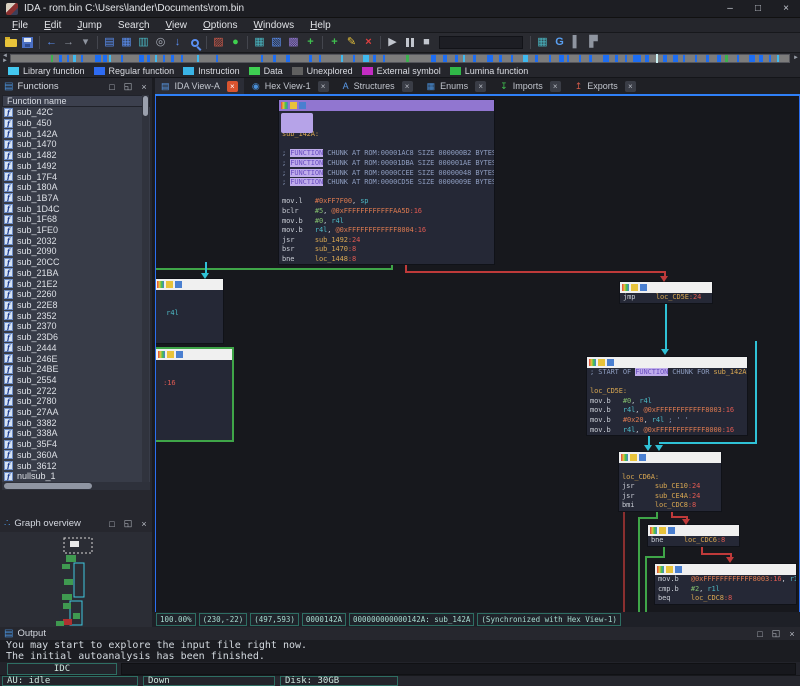 This screenshot has width=800, height=686. What do you see at coordinates (76, 369) in the screenshot?
I see `function-list-item: f sub_24BE` at bounding box center [76, 369].